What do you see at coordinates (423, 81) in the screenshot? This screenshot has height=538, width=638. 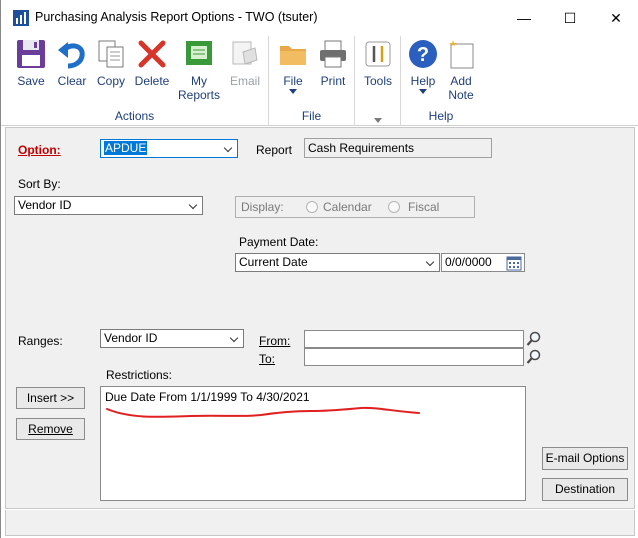 I see `help-label: Help` at bounding box center [423, 81].